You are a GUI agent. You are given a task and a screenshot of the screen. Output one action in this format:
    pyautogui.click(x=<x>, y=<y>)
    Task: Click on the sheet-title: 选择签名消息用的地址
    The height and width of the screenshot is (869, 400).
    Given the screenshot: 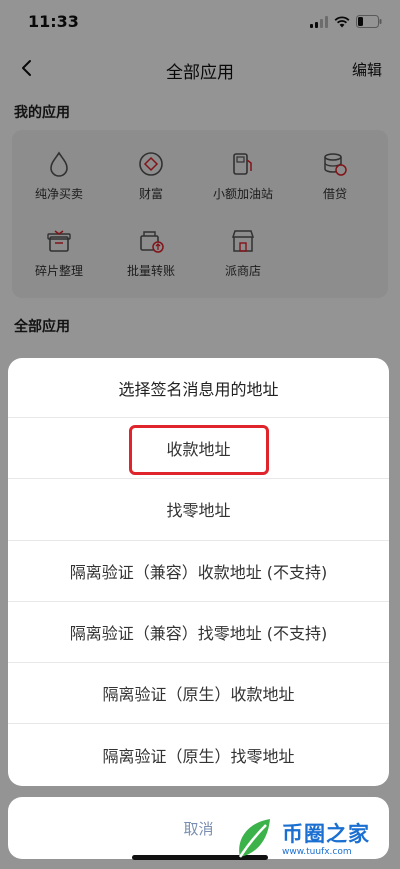 What is the action you would take?
    pyautogui.click(x=198, y=388)
    